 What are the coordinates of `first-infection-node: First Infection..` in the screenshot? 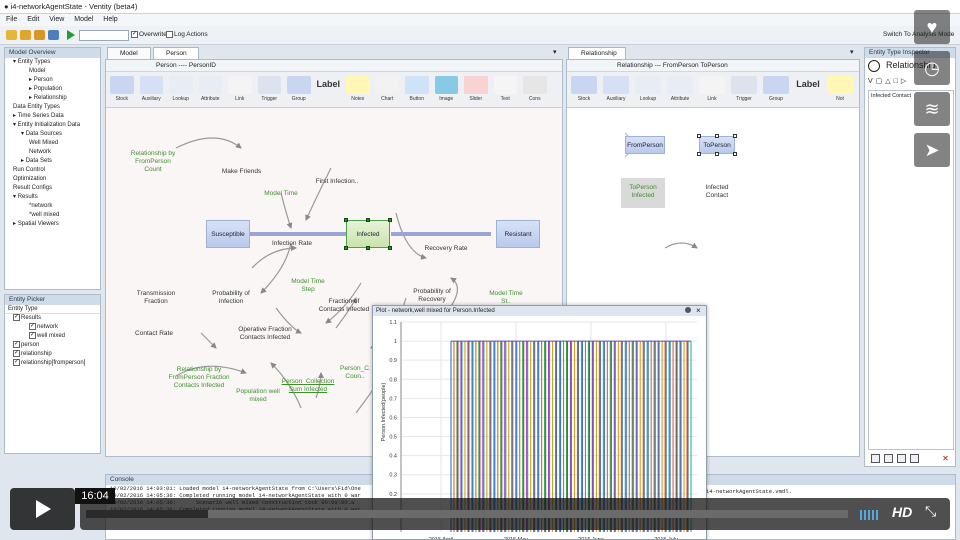 It's located at (337, 182).